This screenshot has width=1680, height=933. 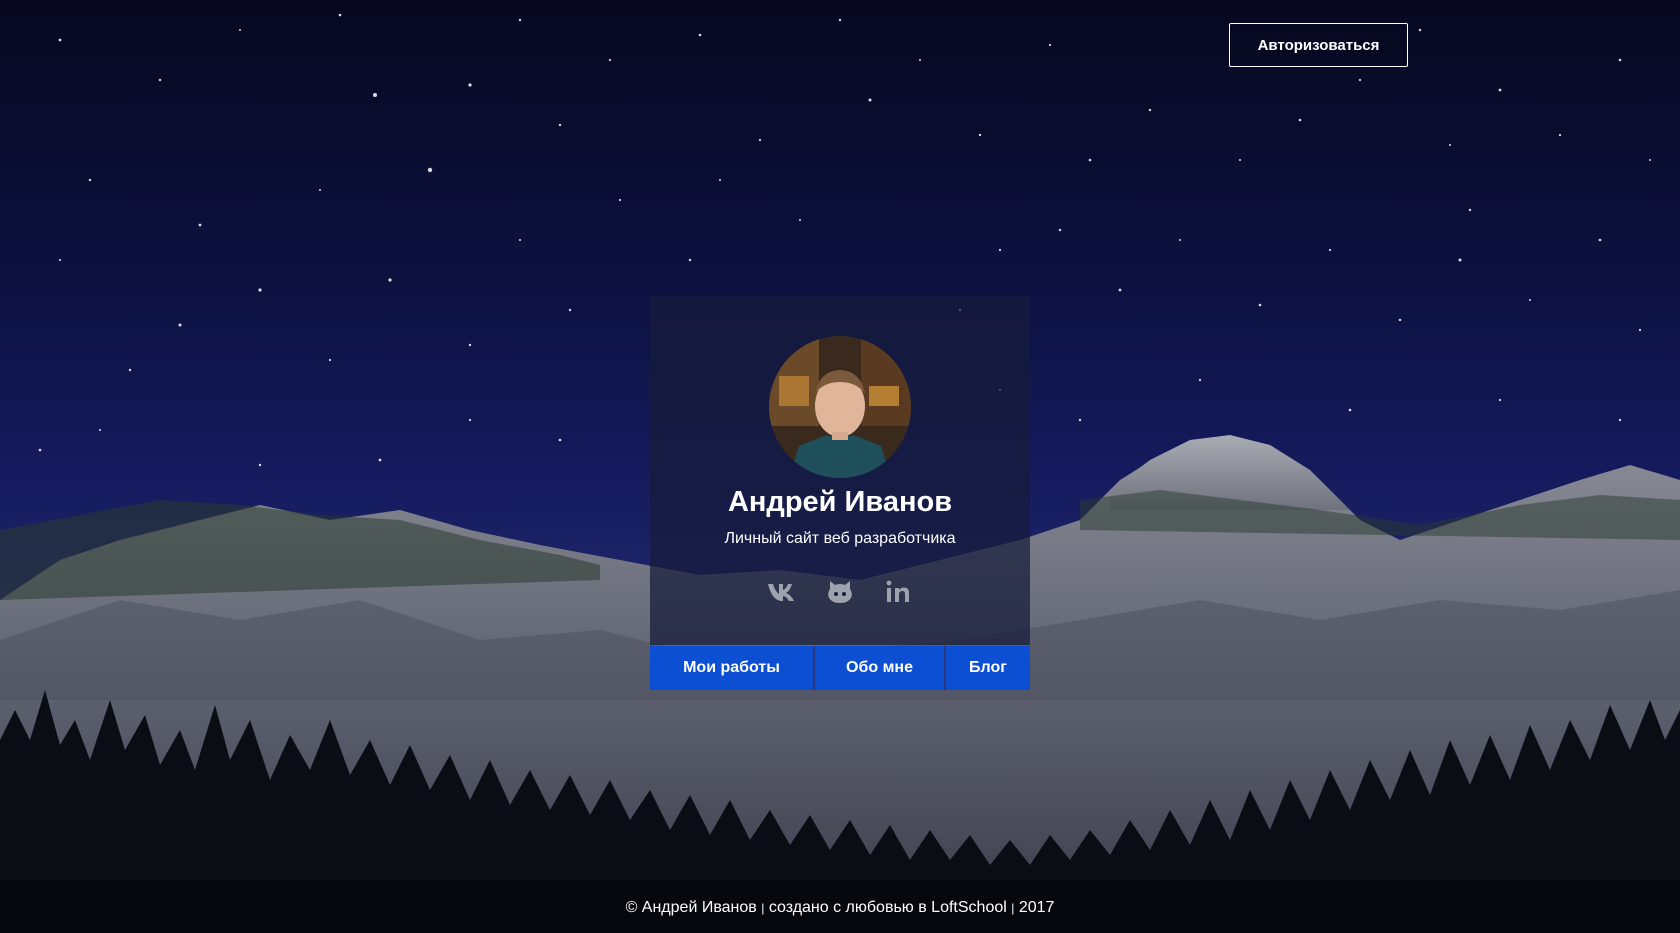 What do you see at coordinates (731, 668) in the screenshot?
I see `nav-my-works: Мои работы` at bounding box center [731, 668].